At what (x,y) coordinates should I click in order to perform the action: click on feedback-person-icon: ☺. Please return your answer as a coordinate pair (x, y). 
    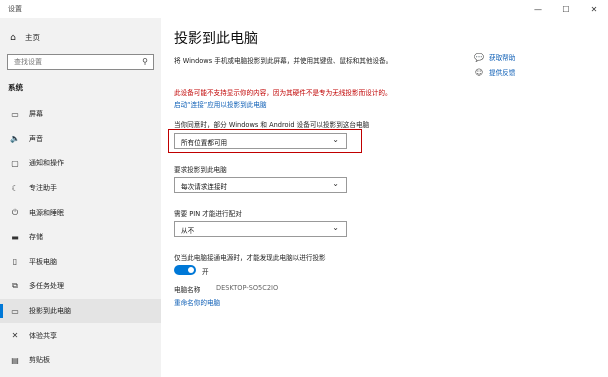
    Looking at the image, I should click on (479, 72).